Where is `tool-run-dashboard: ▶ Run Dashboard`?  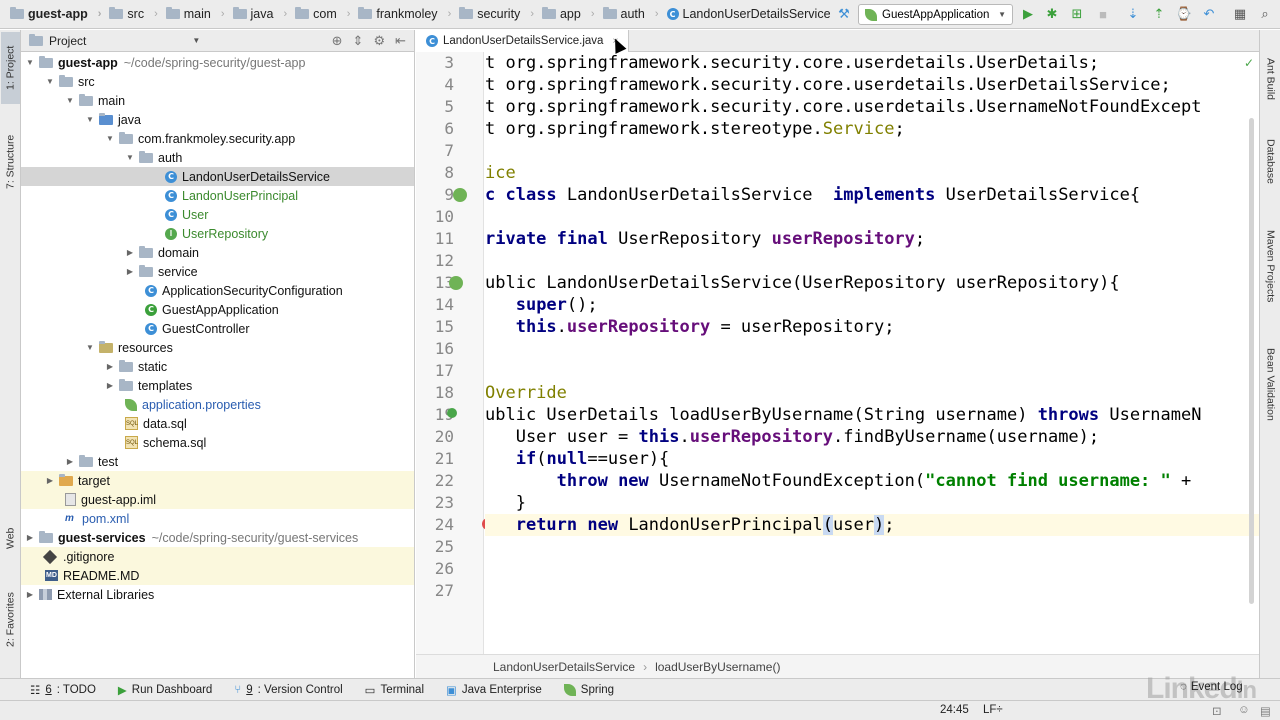
tool-run-dashboard: ▶ Run Dashboard is located at coordinates (165, 690).